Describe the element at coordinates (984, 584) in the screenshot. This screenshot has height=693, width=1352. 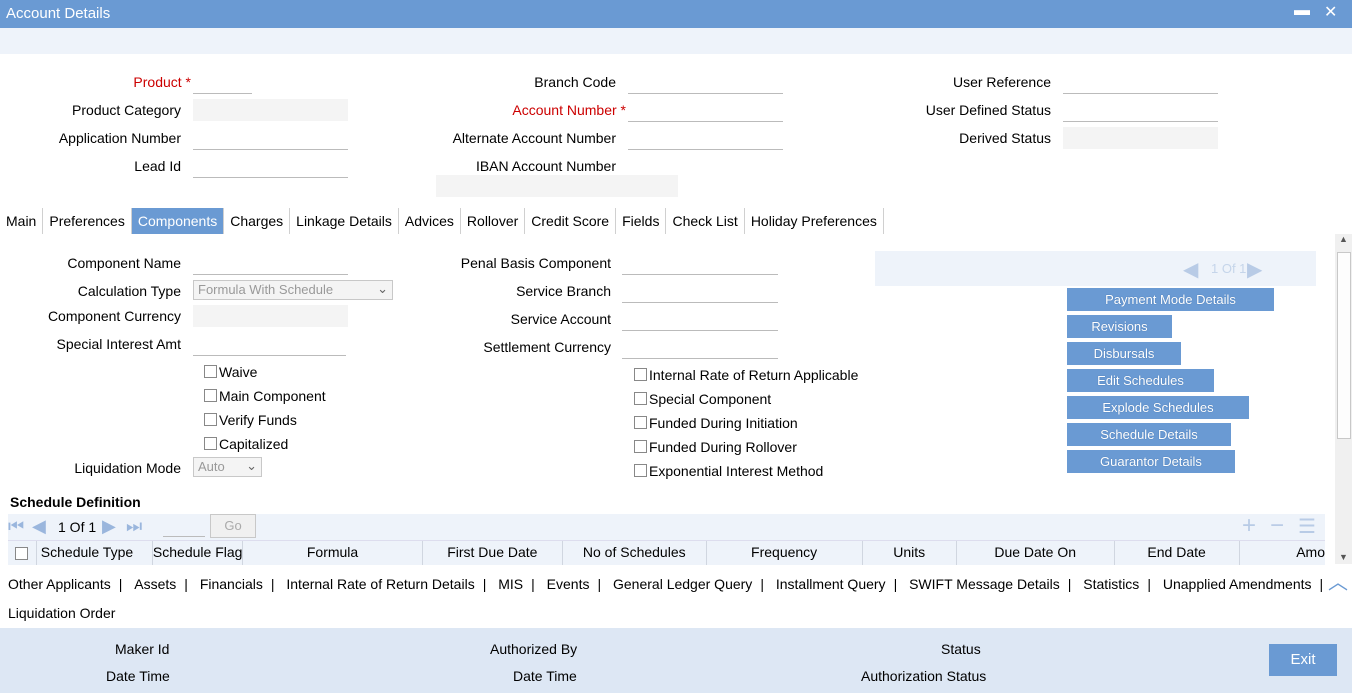
I see `link-swift-message-details: SWIFT Message Details` at that location.